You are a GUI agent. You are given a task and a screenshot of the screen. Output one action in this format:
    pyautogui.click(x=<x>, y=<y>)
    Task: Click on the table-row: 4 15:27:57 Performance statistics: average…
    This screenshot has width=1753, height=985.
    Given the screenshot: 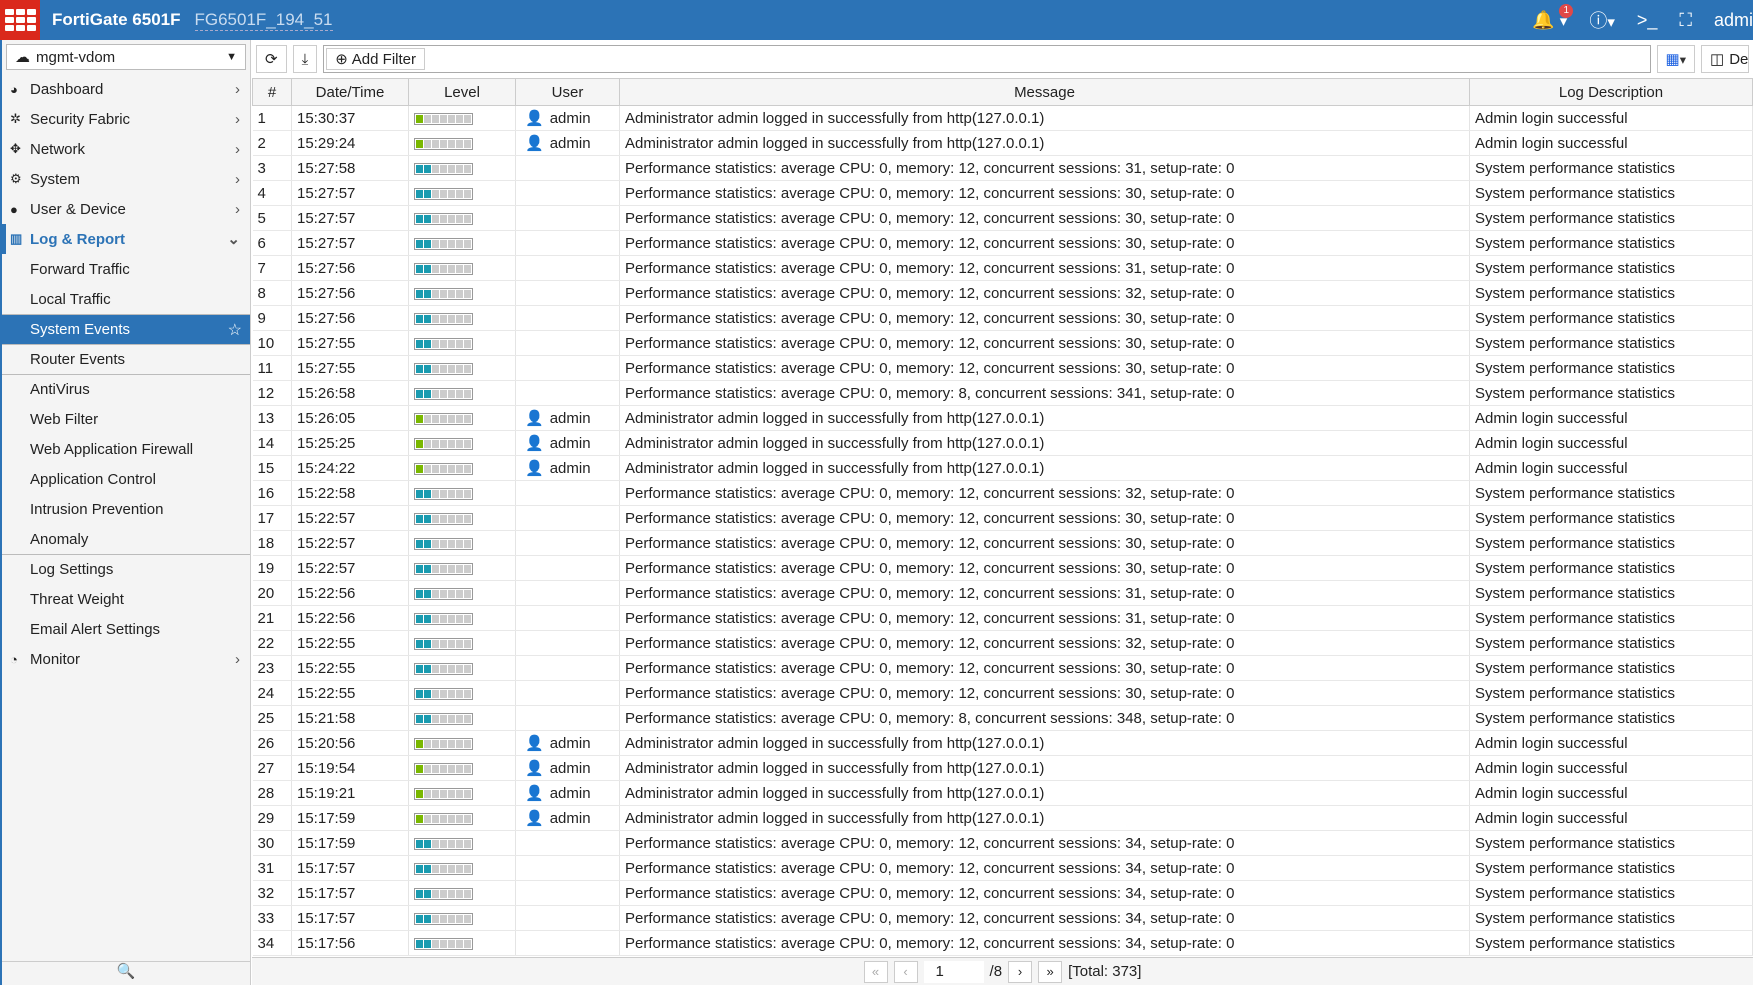 What is the action you would take?
    pyautogui.click(x=1002, y=193)
    